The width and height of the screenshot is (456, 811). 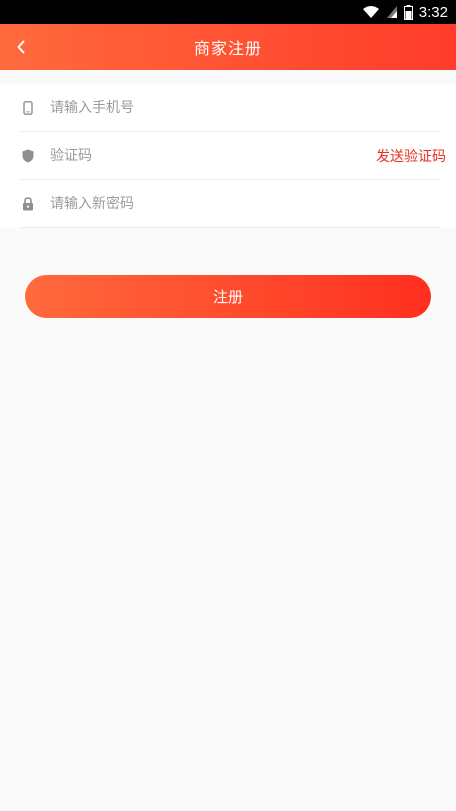 I want to click on phone-icon, so click(x=28, y=108).